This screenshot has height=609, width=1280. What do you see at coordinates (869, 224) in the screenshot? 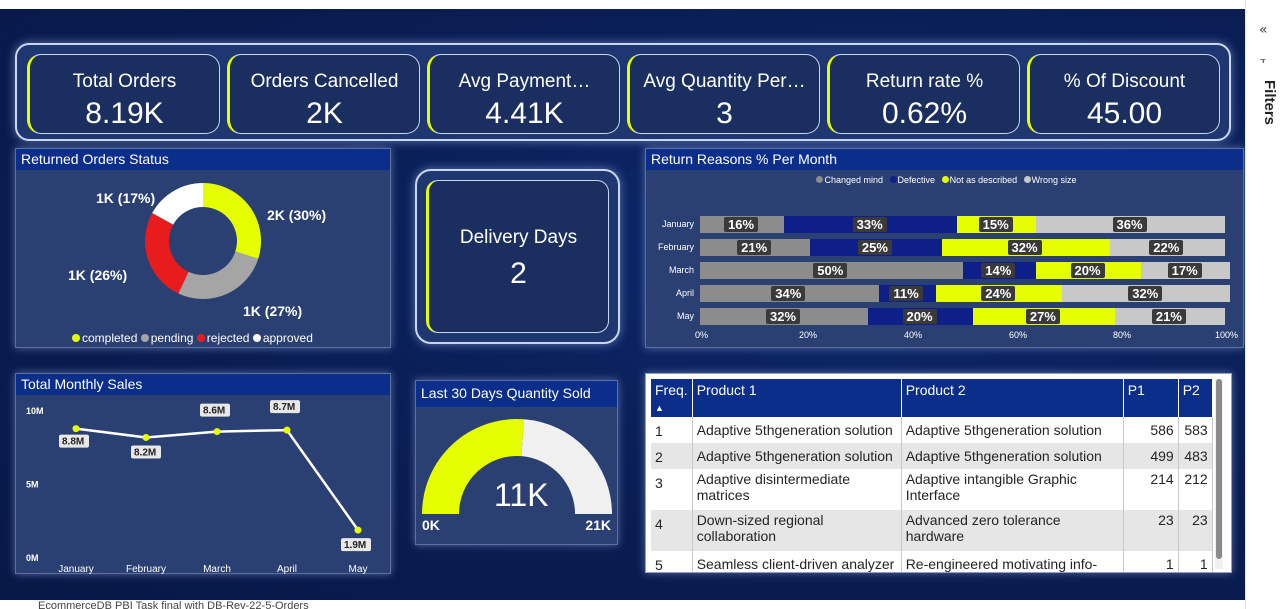
I see `bar-data-label: 33%` at bounding box center [869, 224].